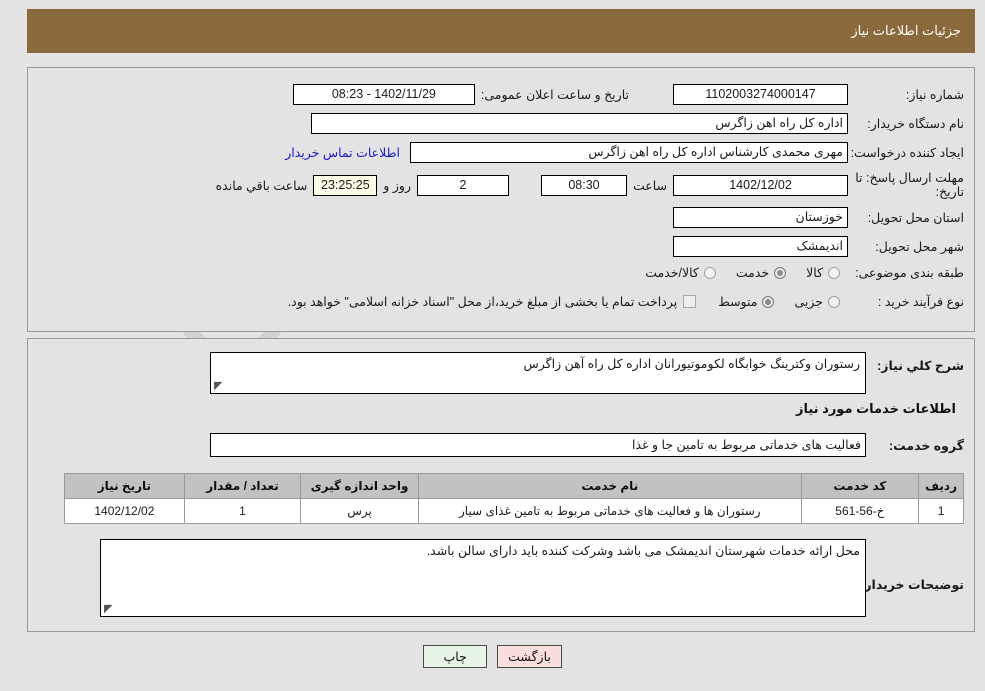 The image size is (985, 691). Describe the element at coordinates (690, 301) in the screenshot. I see `treasury-bond-checkbox` at that location.